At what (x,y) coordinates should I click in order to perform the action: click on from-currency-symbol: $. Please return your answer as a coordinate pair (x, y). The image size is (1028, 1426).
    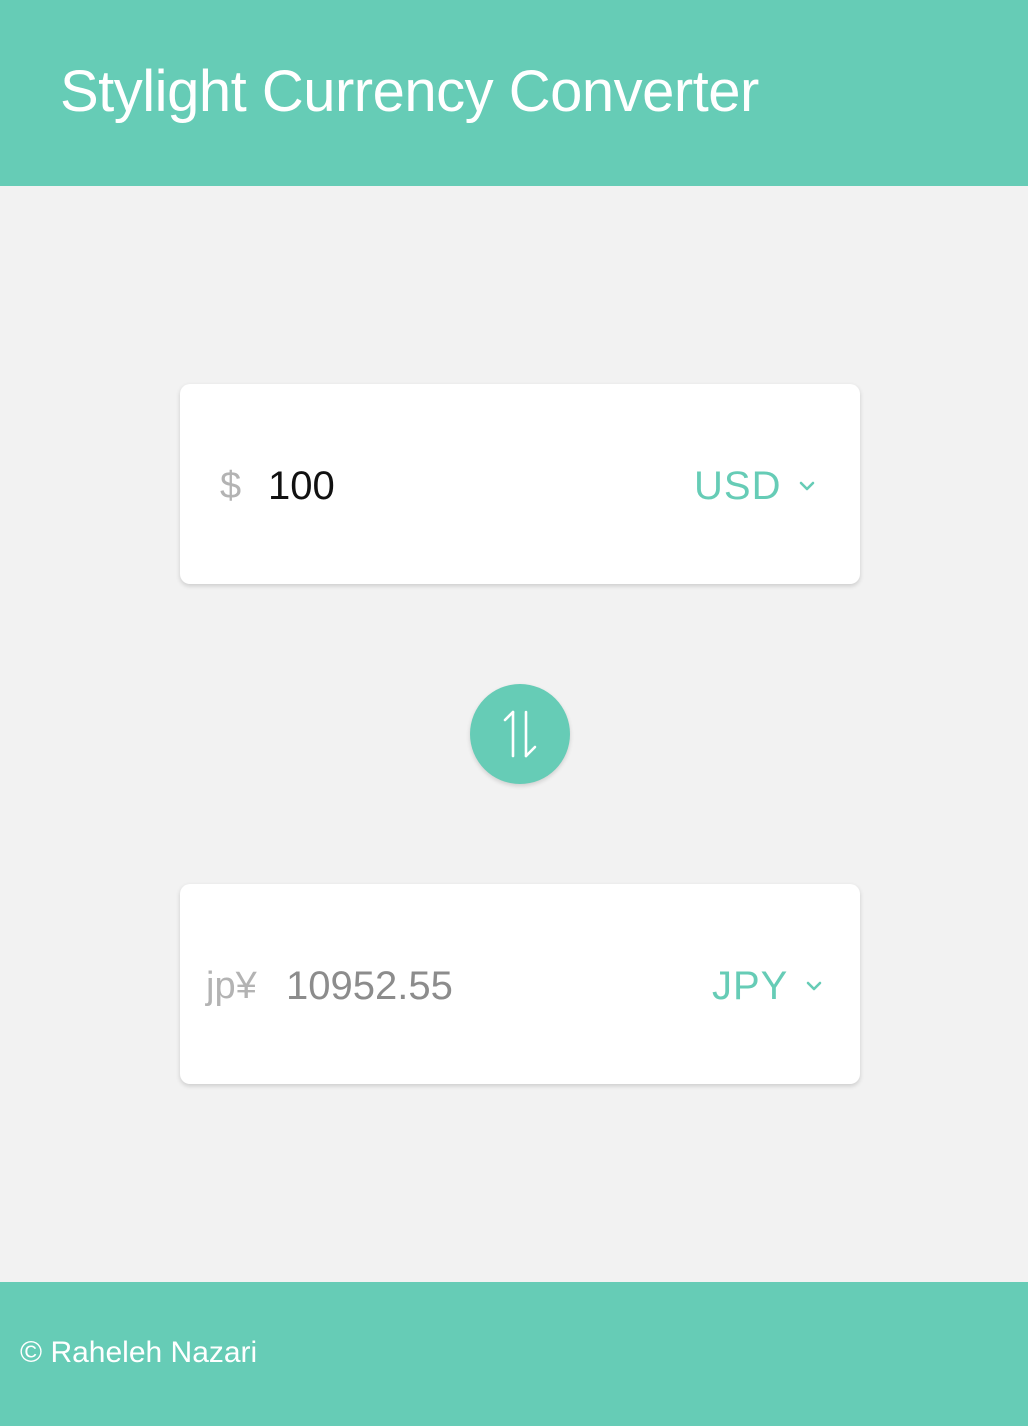
    Looking at the image, I should click on (231, 486).